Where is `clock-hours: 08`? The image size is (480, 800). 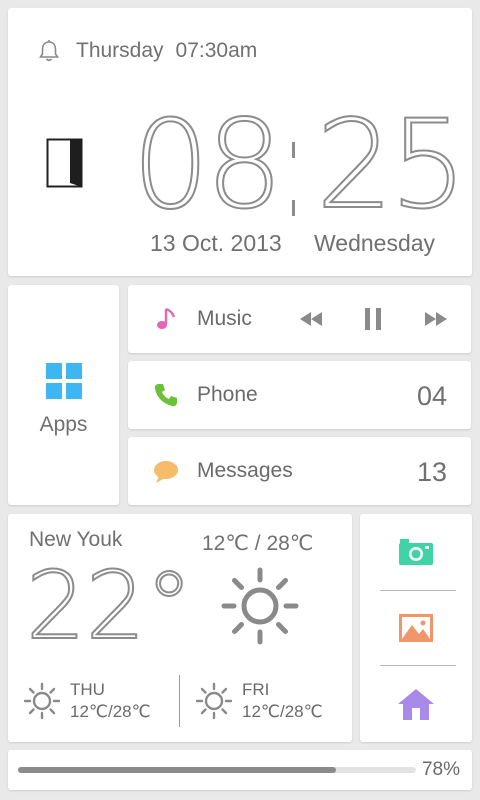 clock-hours: 08 is located at coordinates (207, 165).